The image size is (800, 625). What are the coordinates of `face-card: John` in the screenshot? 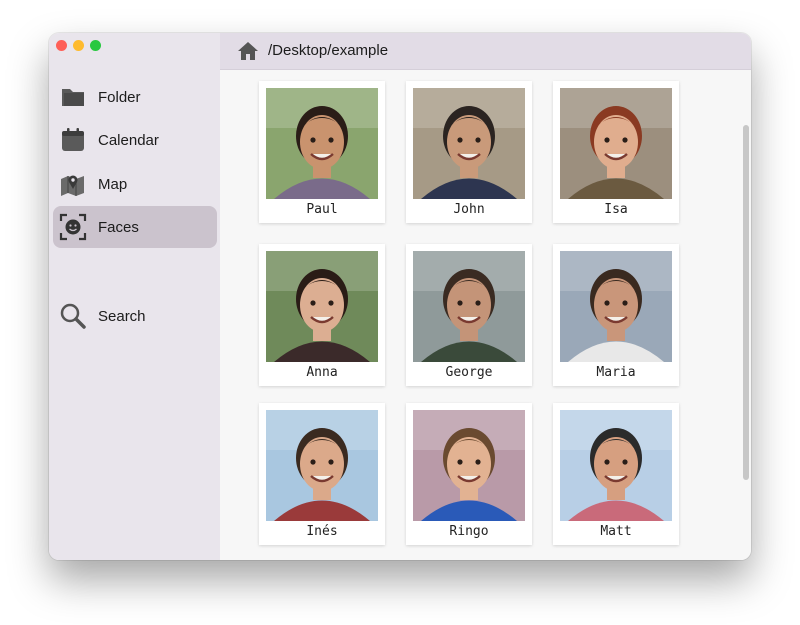 It's located at (469, 152).